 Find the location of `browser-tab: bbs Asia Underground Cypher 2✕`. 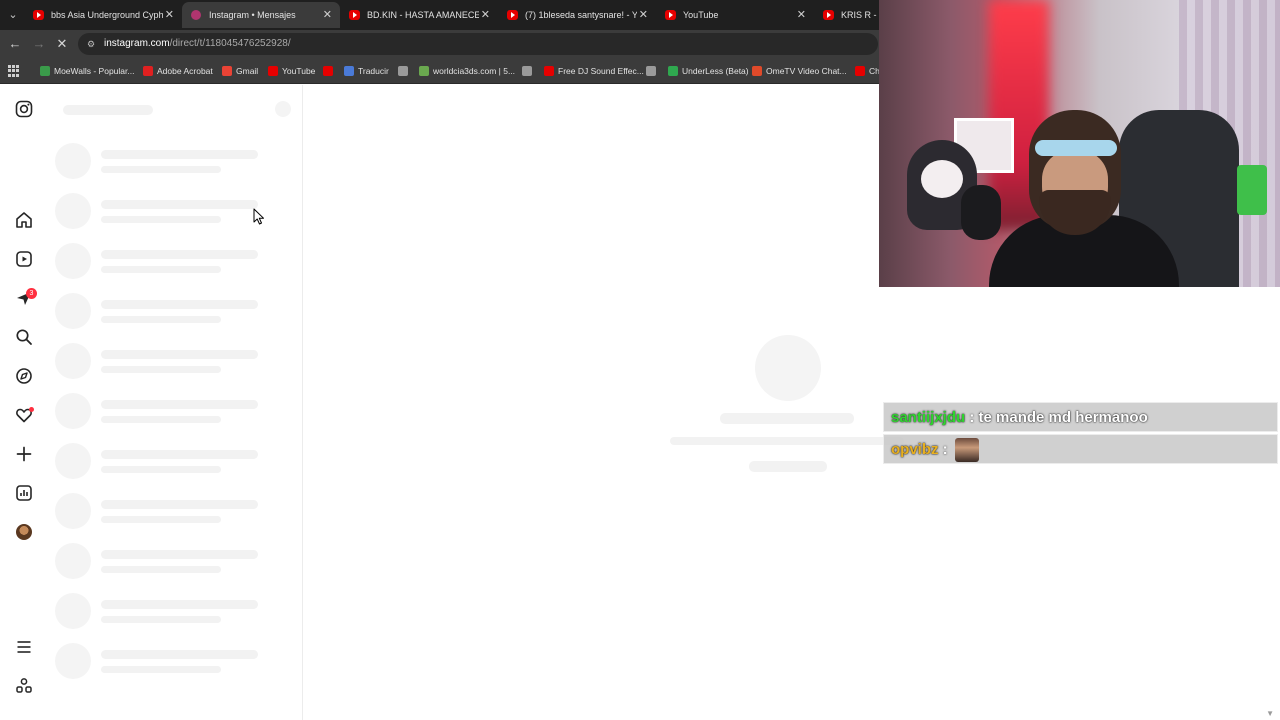

browser-tab: bbs Asia Underground Cypher 2✕ is located at coordinates (103, 15).